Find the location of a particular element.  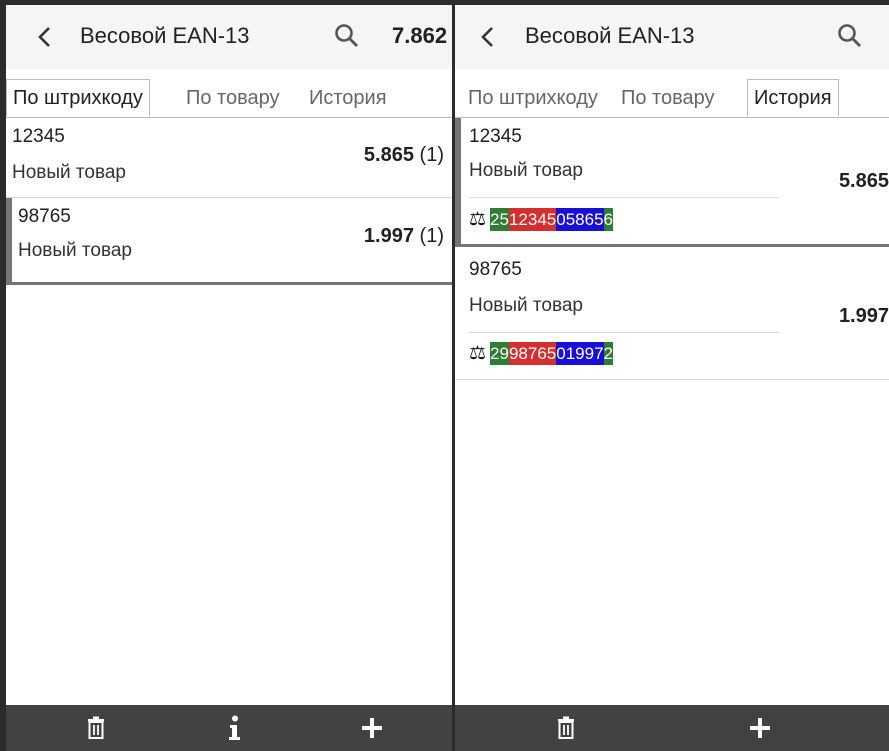

item-weight: 5.865 is located at coordinates (864, 181).